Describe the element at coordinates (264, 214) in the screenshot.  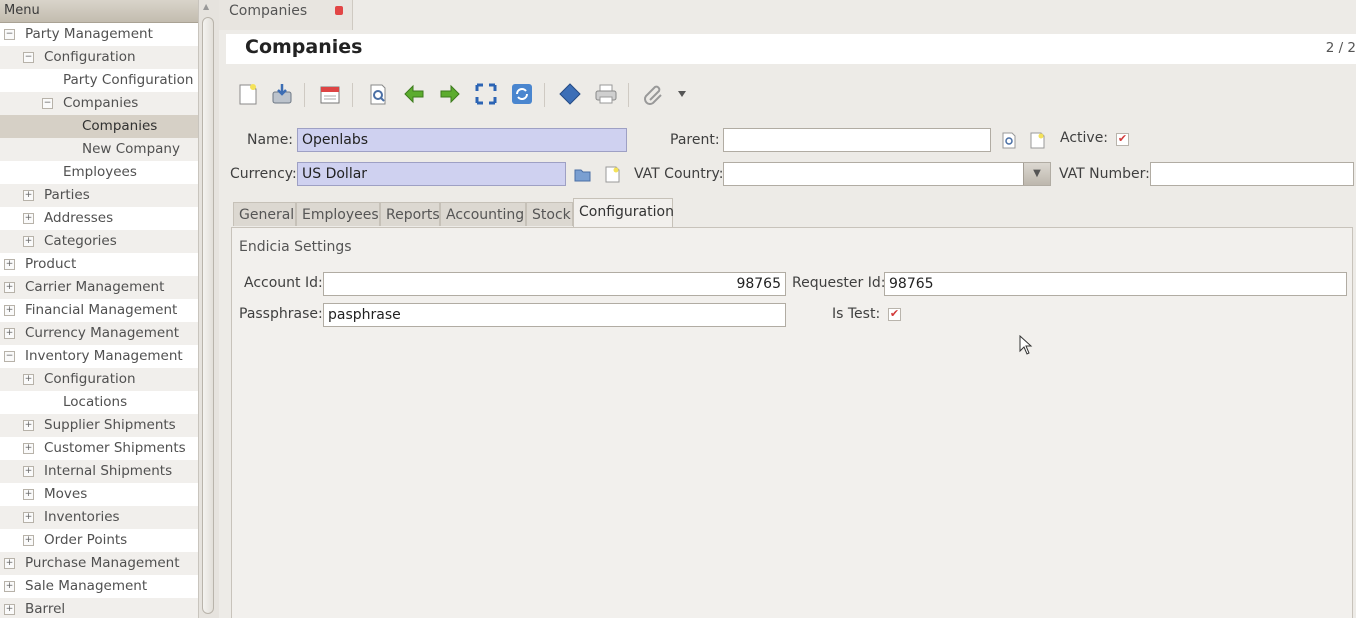
I see `tab-general: General` at that location.